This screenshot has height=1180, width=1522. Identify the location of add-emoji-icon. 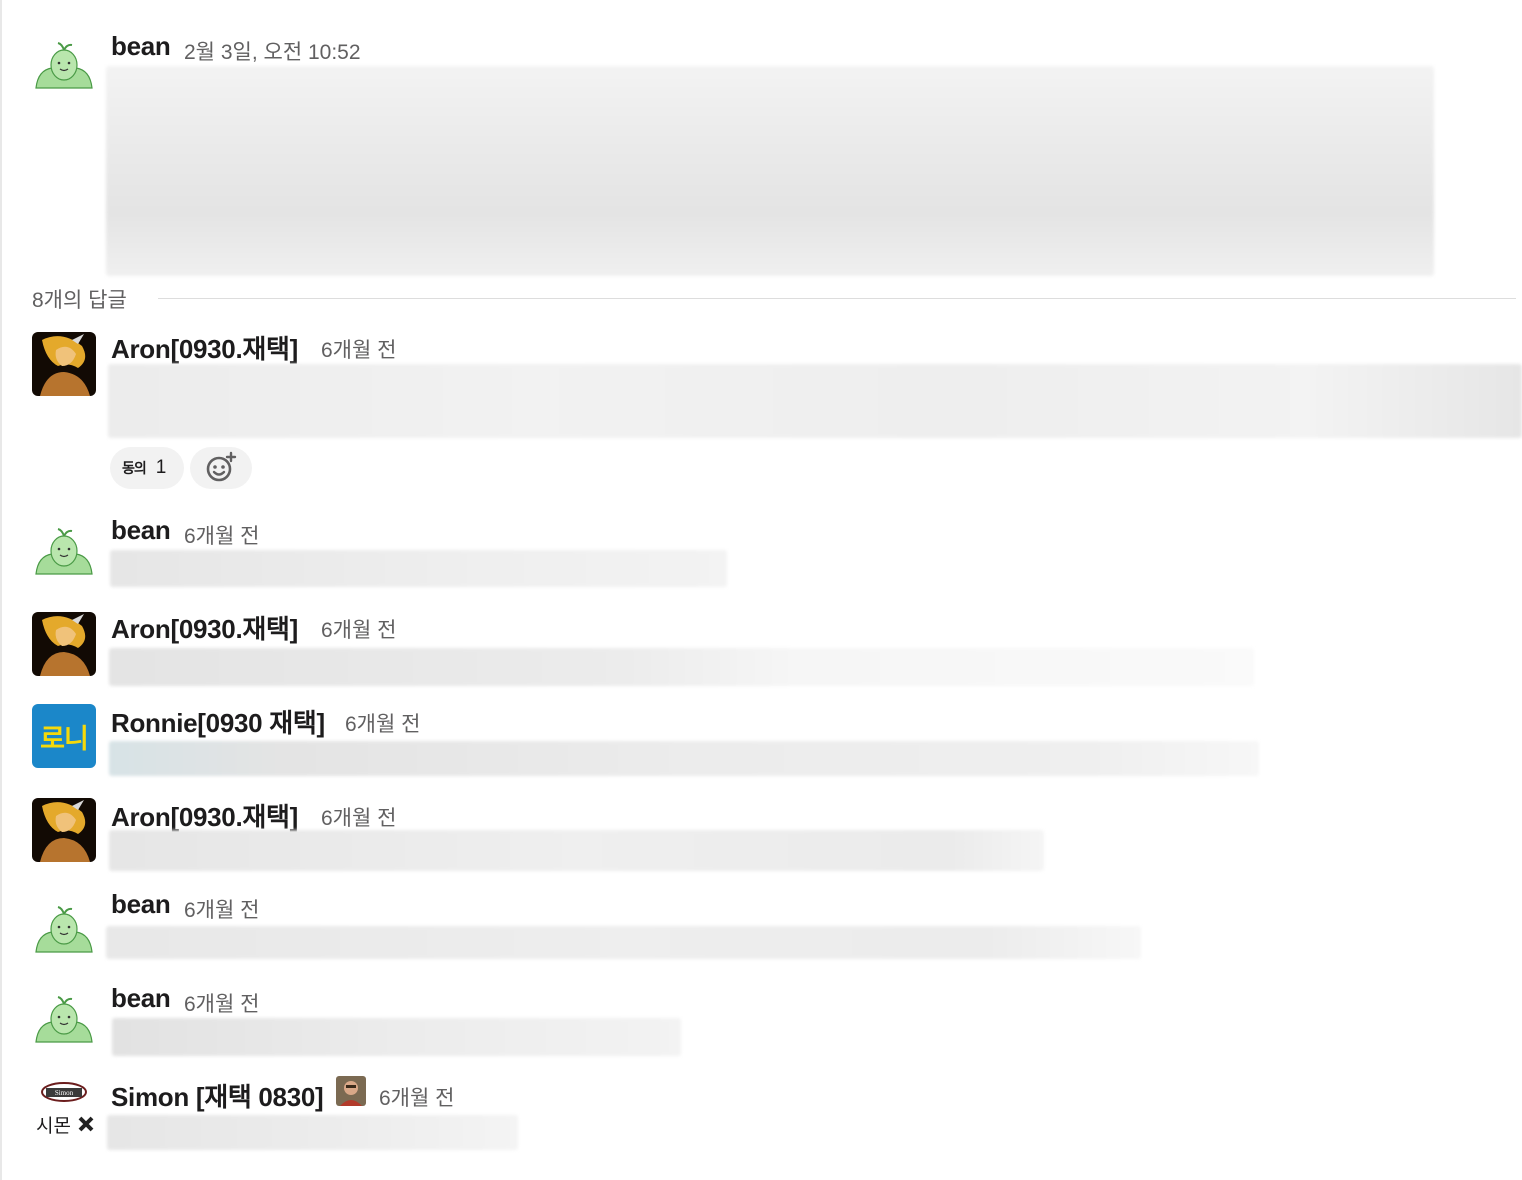
(221, 466).